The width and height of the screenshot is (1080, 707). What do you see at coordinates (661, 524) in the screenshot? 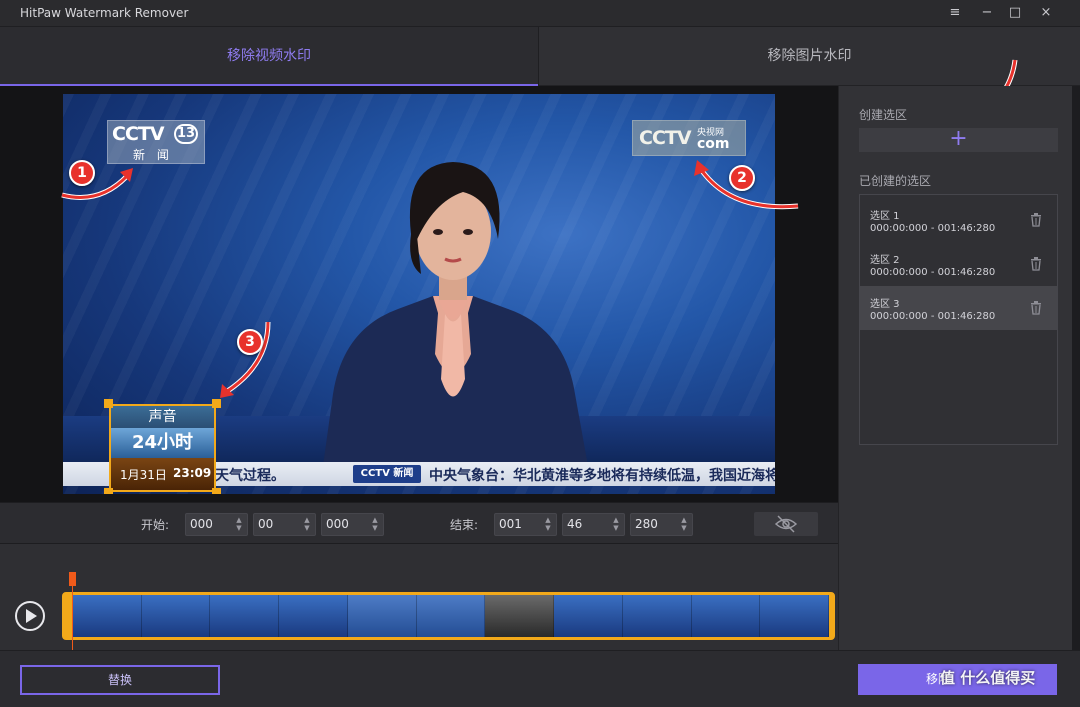
I see `end-ms-spinner: 280 ▲ ▼` at bounding box center [661, 524].